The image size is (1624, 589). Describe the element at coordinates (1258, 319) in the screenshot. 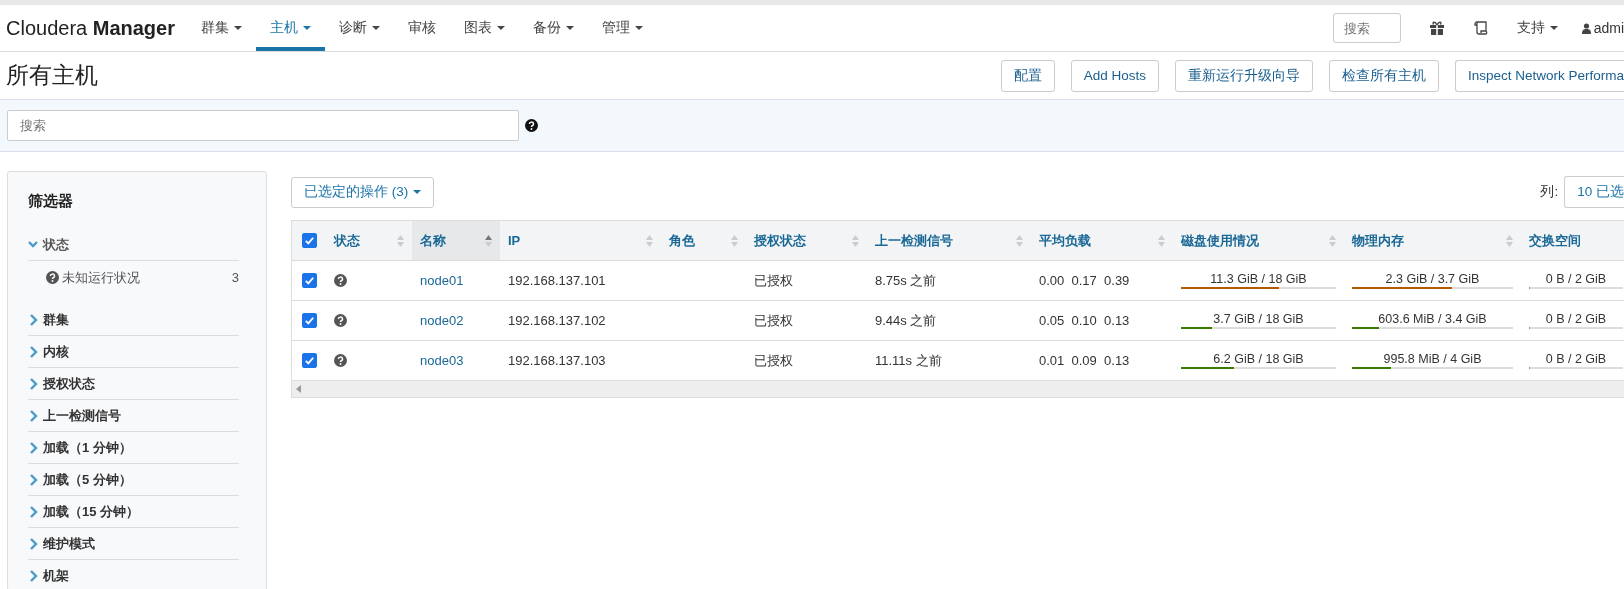

I see `usage-reading: 3.7 GiB / 18 GiB` at that location.